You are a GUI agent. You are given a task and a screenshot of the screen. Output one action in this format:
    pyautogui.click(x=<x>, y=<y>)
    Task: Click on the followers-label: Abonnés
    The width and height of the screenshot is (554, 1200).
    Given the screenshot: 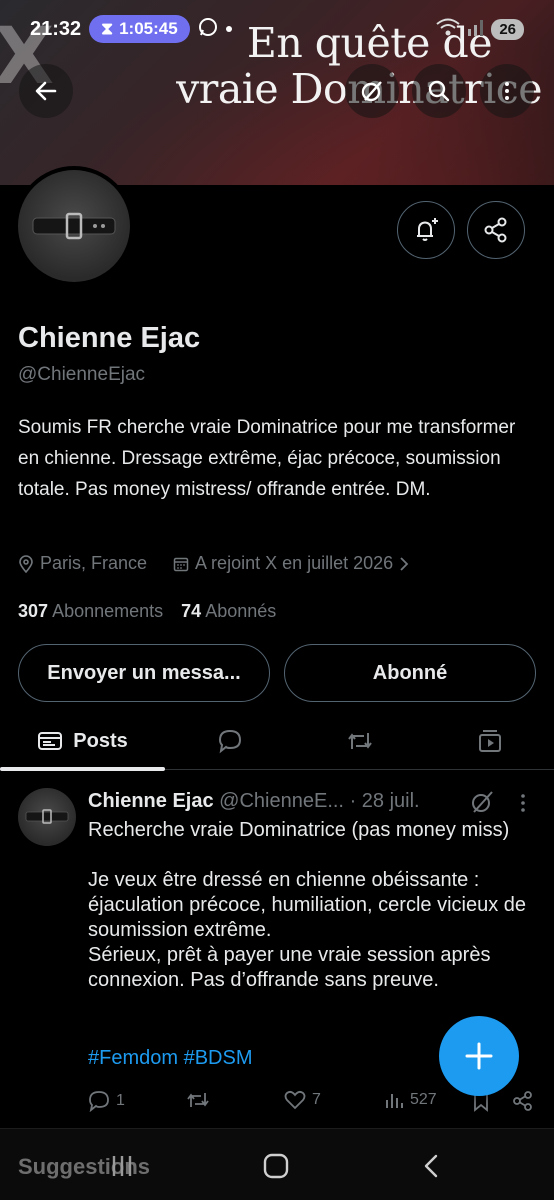 What is the action you would take?
    pyautogui.click(x=241, y=611)
    